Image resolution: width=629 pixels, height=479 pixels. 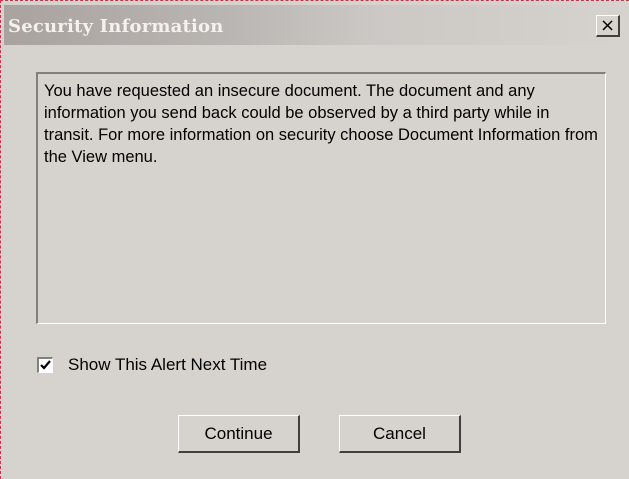 I want to click on continue-button: Continue, so click(x=239, y=434).